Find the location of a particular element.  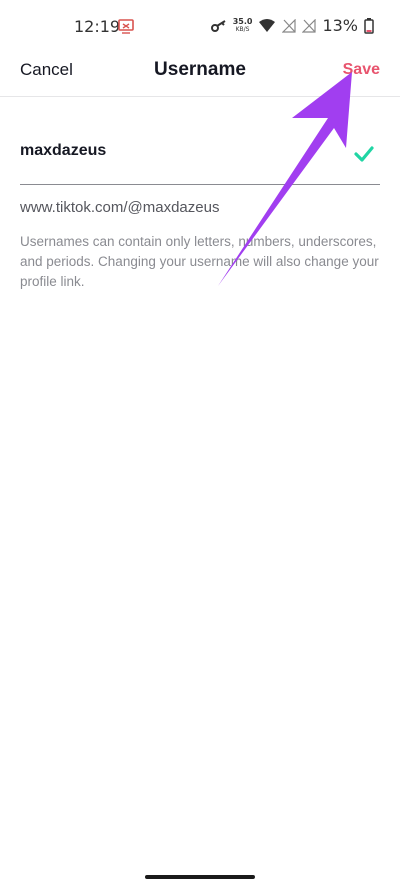

no-signal-icon is located at coordinates (289, 25).